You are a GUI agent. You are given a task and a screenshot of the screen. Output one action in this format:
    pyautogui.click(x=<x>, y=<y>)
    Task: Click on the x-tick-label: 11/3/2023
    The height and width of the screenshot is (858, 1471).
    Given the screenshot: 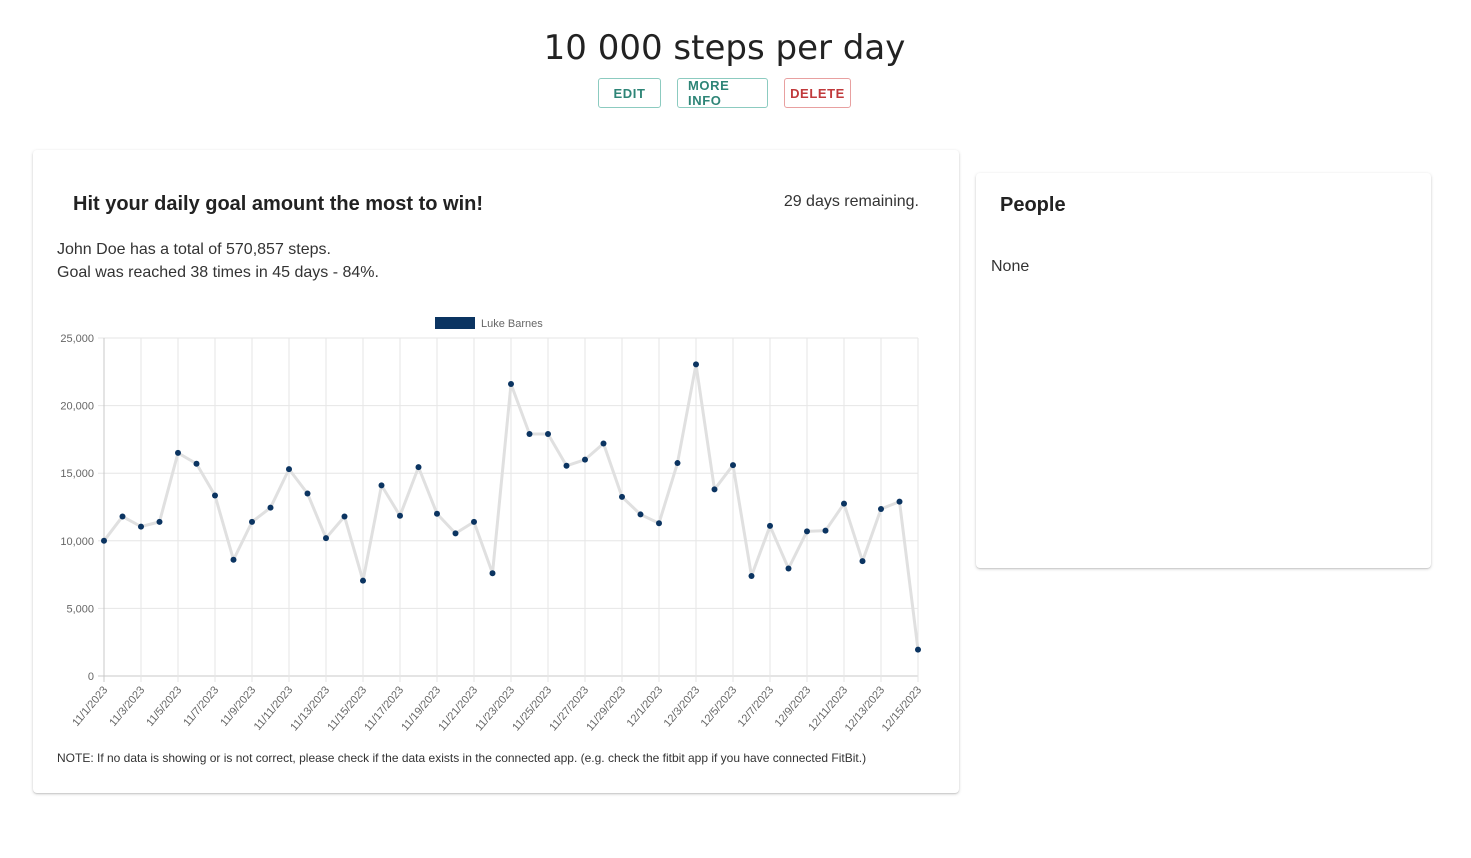 What is the action you would take?
    pyautogui.click(x=127, y=706)
    